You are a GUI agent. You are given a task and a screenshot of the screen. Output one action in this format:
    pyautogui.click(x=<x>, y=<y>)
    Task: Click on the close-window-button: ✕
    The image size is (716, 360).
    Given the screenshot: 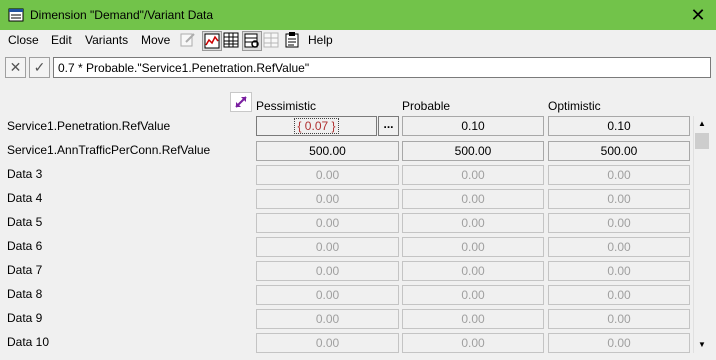 What is the action you would take?
    pyautogui.click(x=698, y=15)
    